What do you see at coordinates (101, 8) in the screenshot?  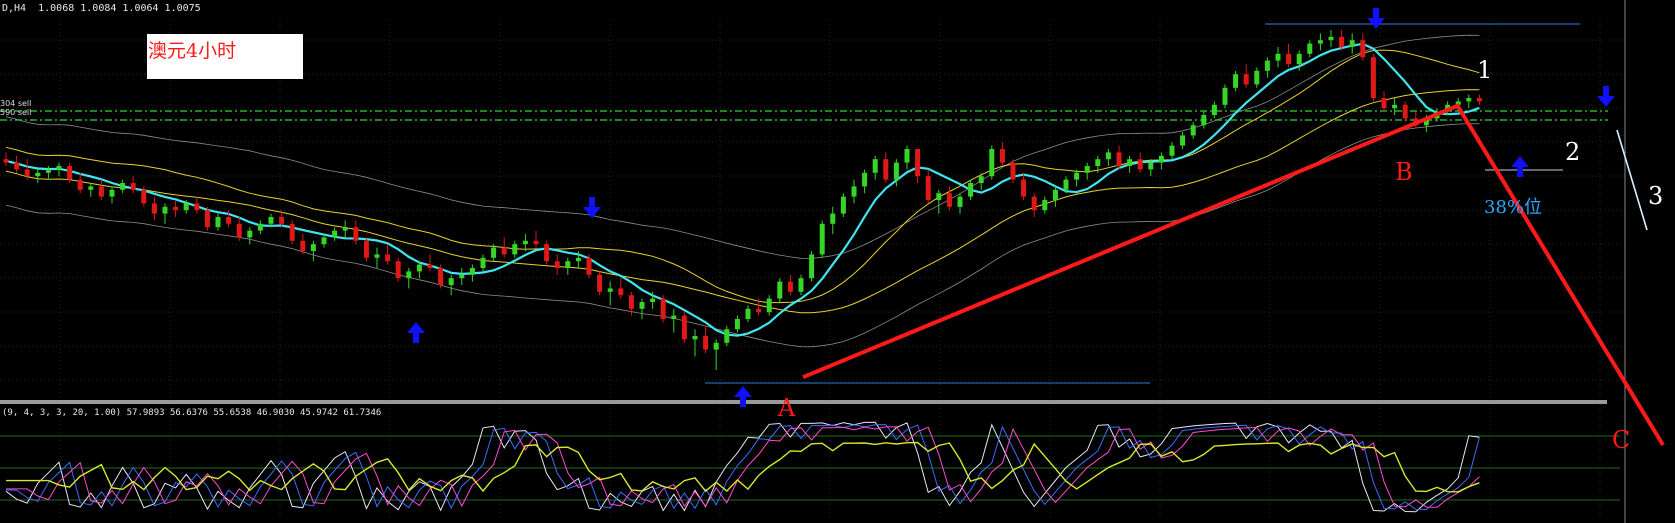 I see `symbol-info: D,H4 1.0068 1.0084 1.0064 1.0075` at bounding box center [101, 8].